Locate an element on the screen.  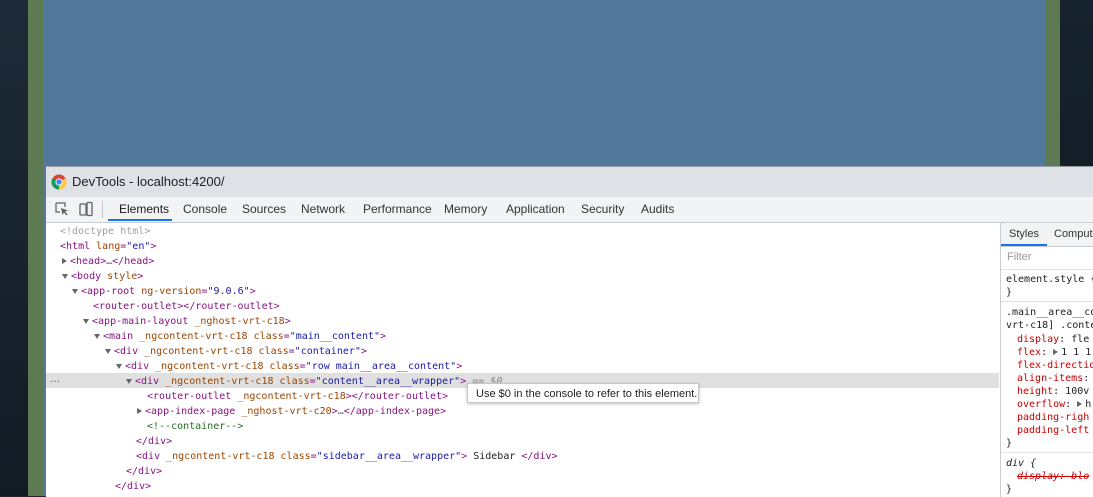
tab-styles: Styles is located at coordinates (1024, 234).